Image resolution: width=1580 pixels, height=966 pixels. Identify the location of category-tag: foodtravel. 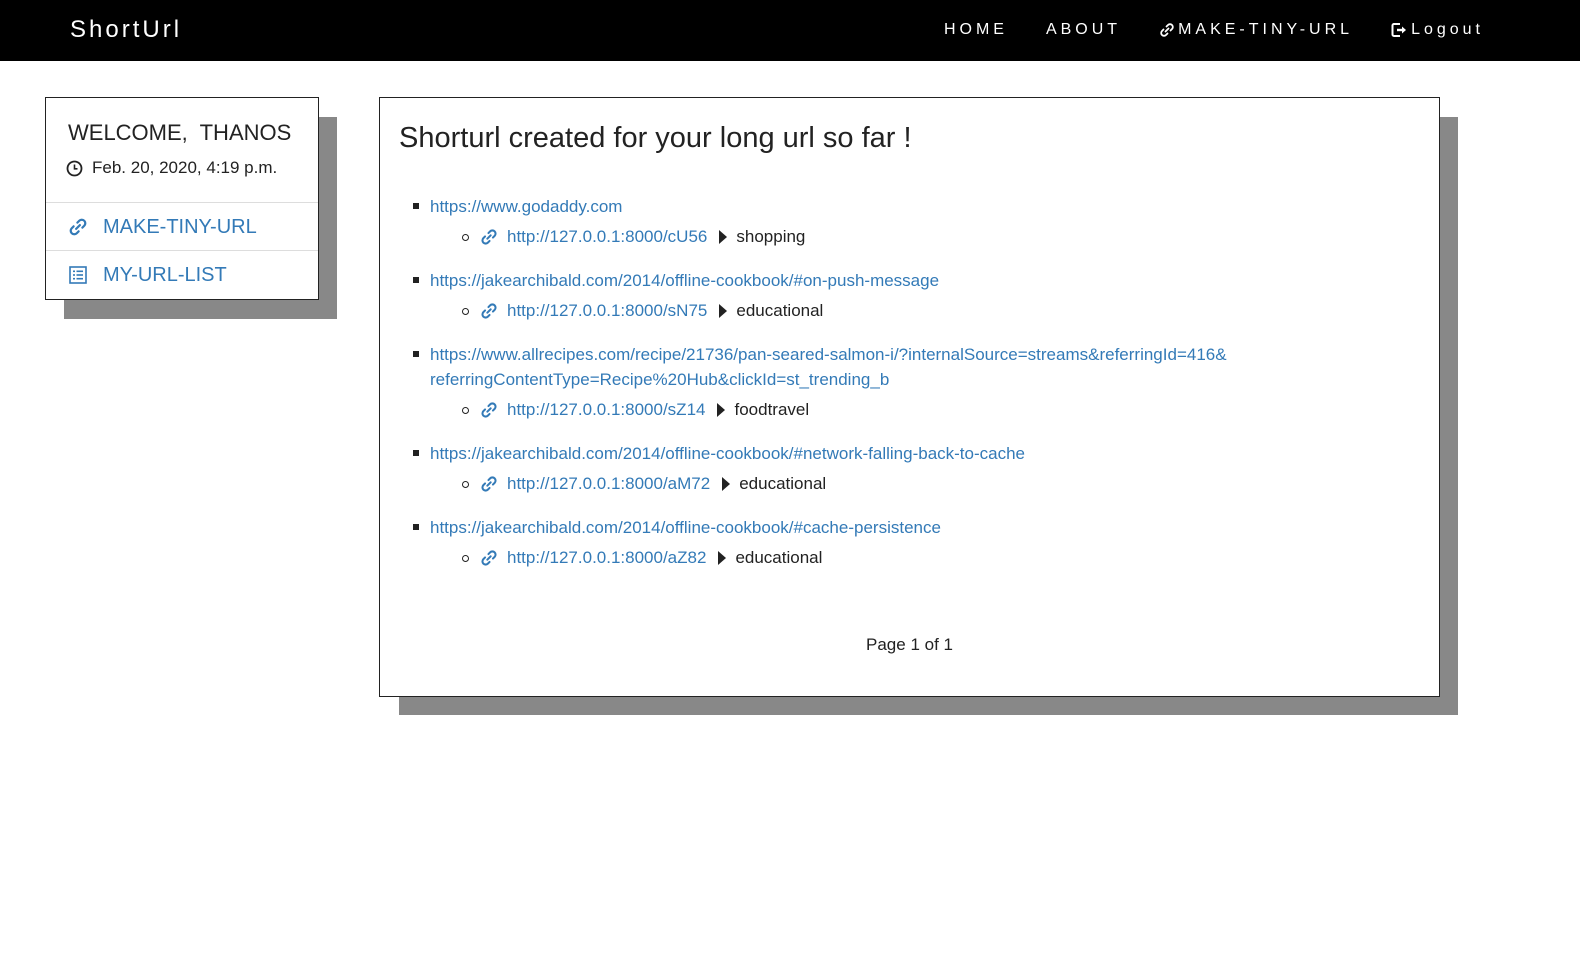
(772, 409).